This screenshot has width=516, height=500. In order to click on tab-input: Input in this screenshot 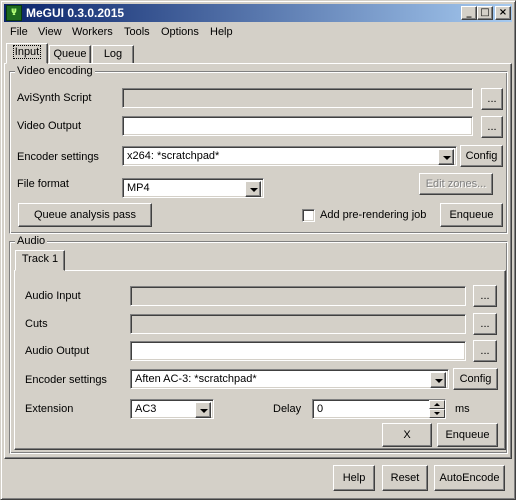, I will do `click(27, 53)`.